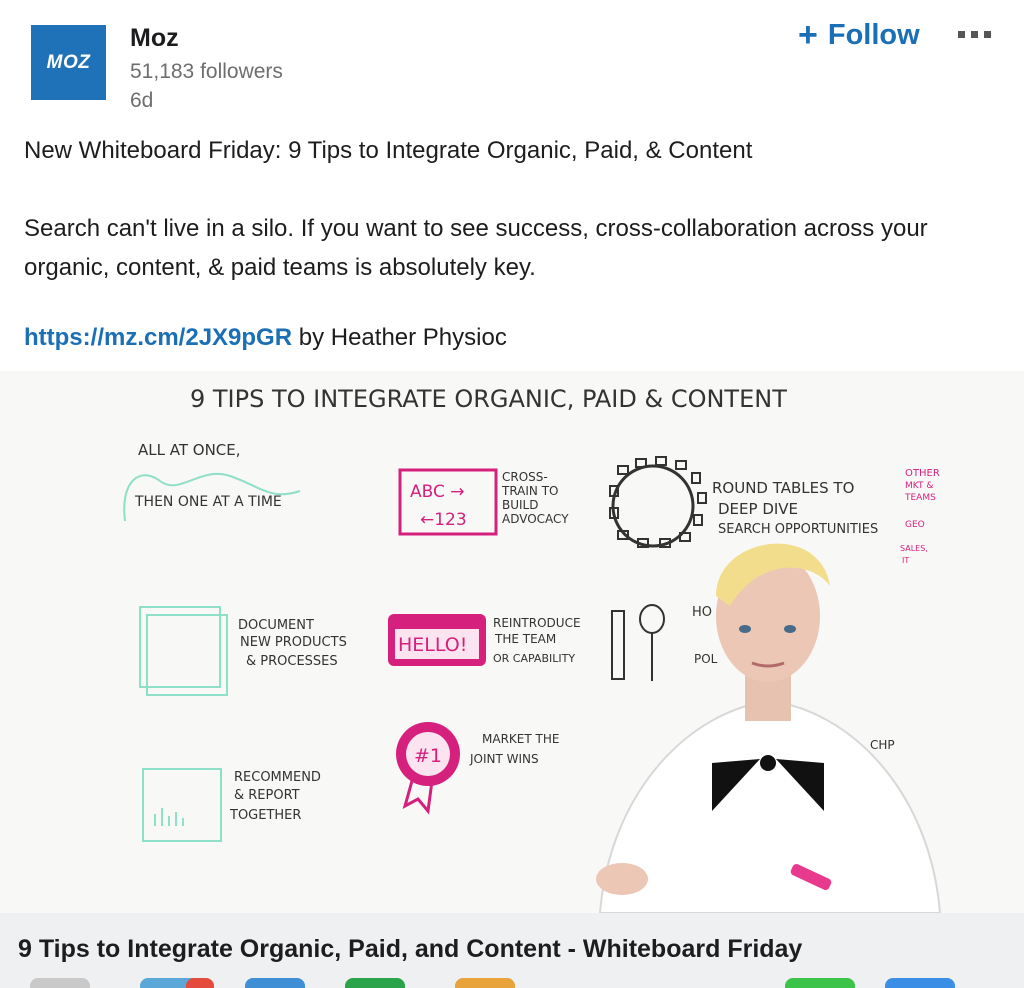 The height and width of the screenshot is (988, 1024). I want to click on tip4-line3: & PROCESSES, so click(292, 661).